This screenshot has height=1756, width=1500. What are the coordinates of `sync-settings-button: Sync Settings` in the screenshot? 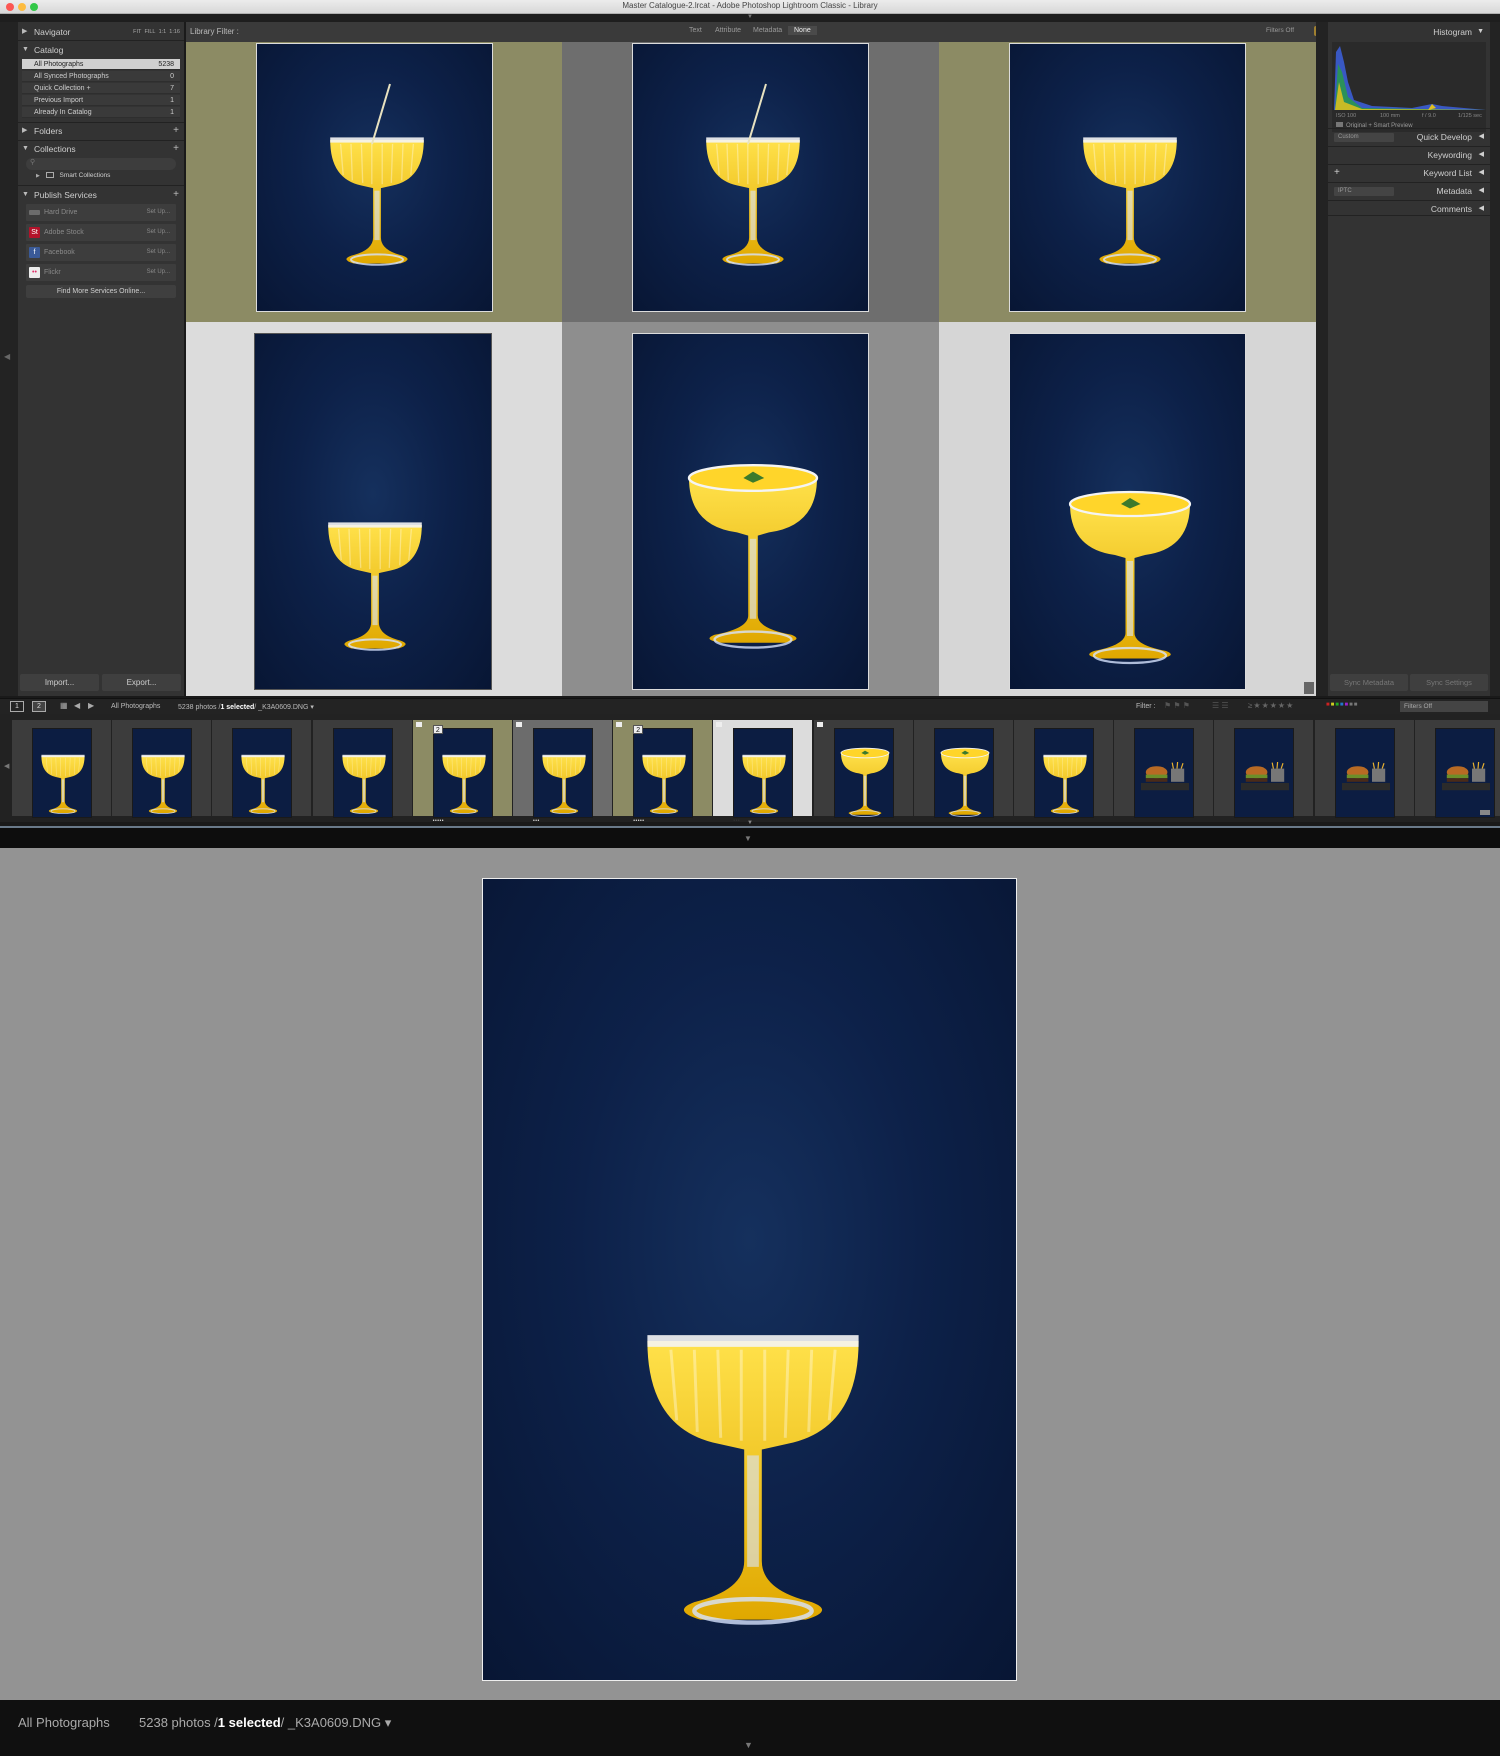 It's located at (1449, 682).